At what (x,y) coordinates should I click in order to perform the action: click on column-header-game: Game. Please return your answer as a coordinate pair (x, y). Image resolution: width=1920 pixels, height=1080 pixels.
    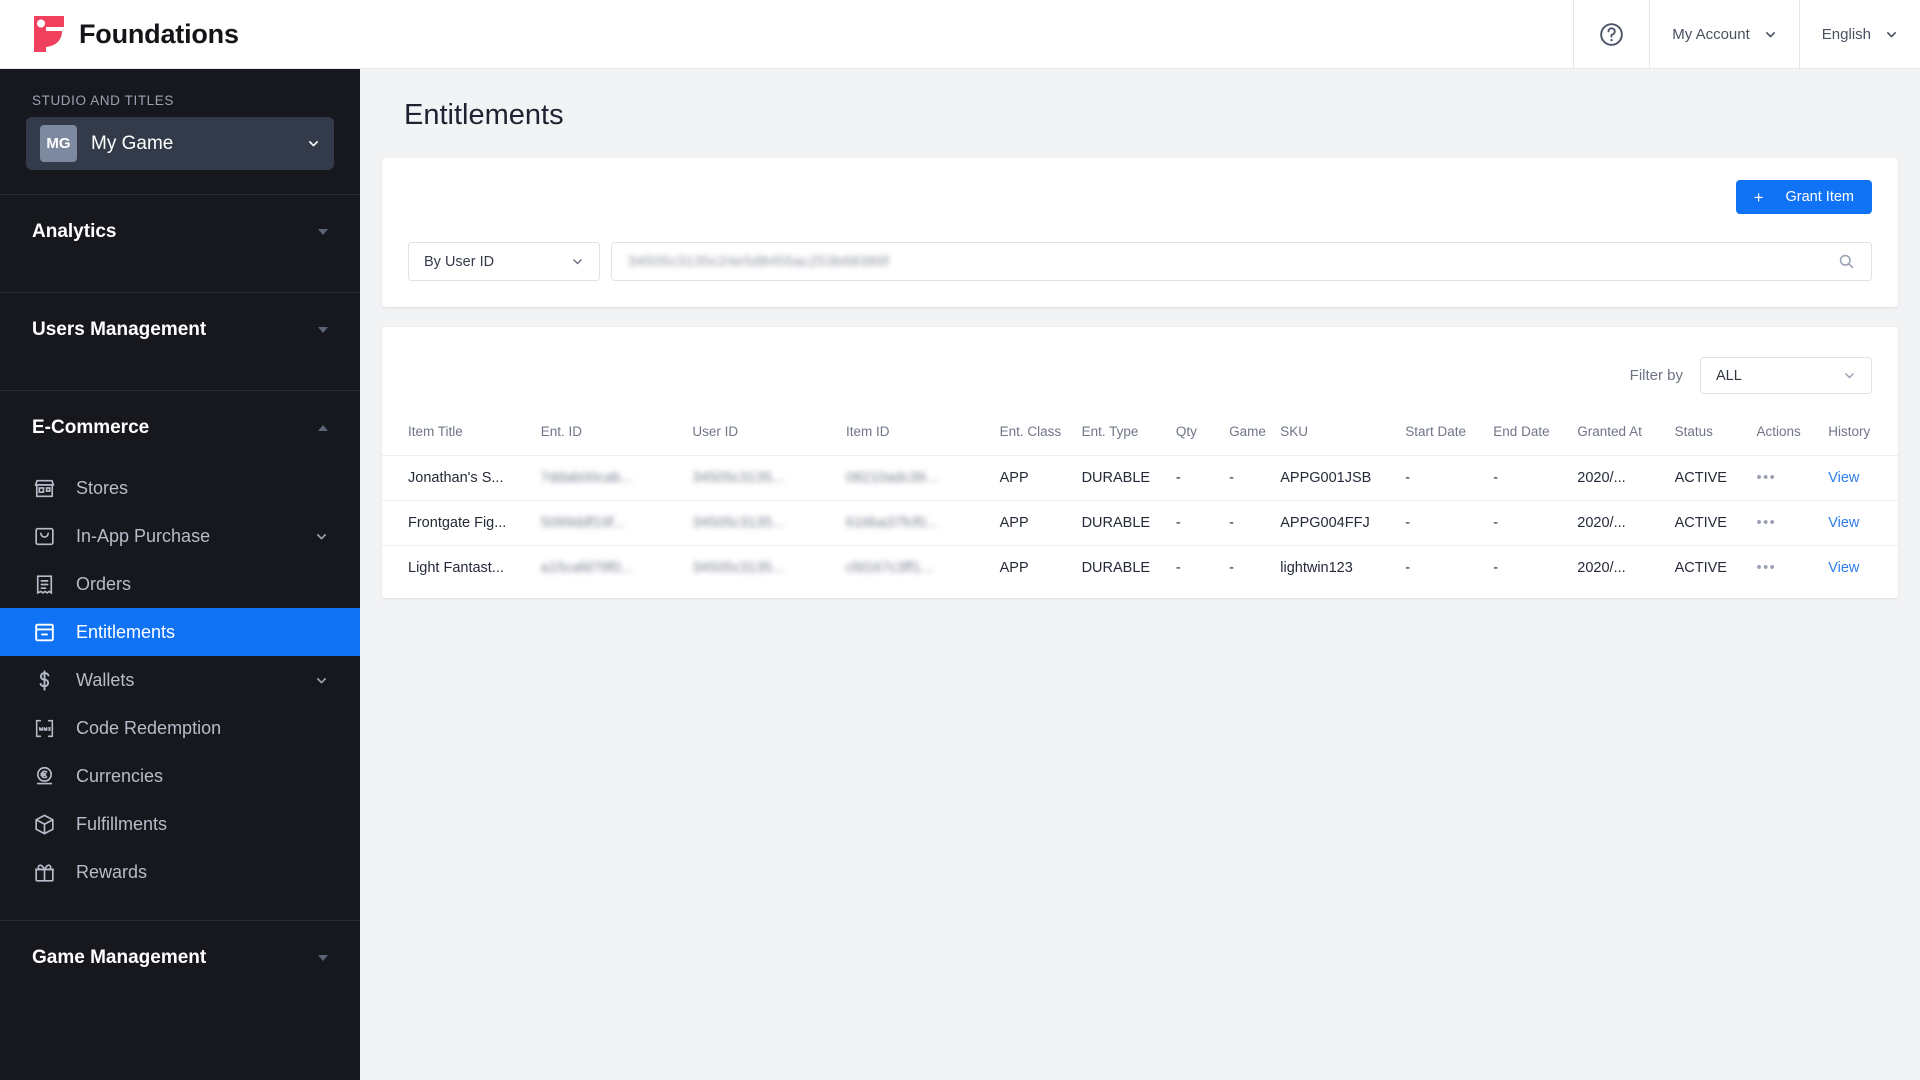
    Looking at the image, I should click on (1254, 436).